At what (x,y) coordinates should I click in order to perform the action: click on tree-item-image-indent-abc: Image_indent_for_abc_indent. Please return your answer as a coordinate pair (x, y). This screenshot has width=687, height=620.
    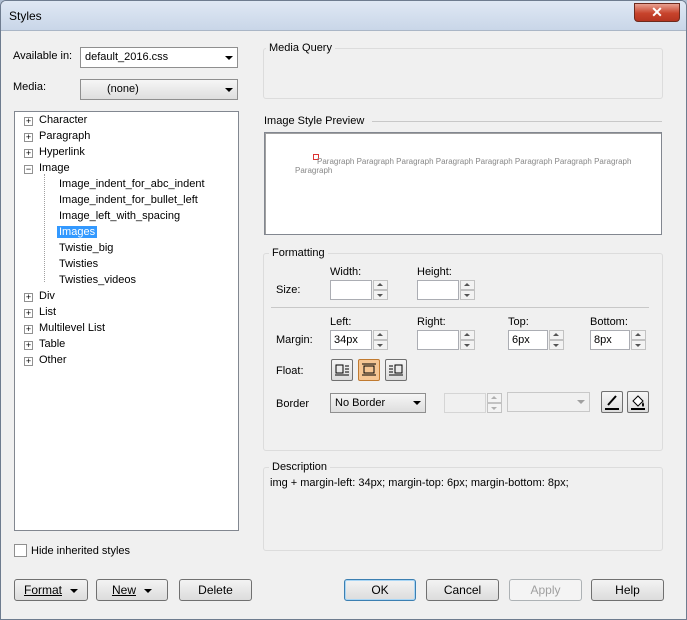
    Looking at the image, I should click on (132, 184).